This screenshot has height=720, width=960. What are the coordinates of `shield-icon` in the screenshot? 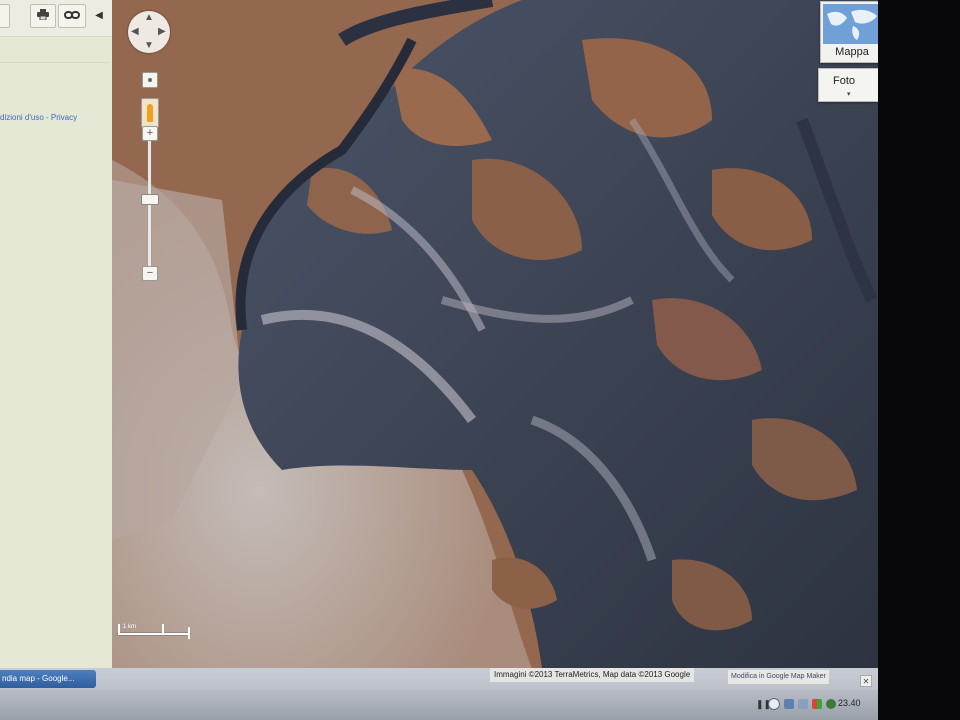 It's located at (831, 704).